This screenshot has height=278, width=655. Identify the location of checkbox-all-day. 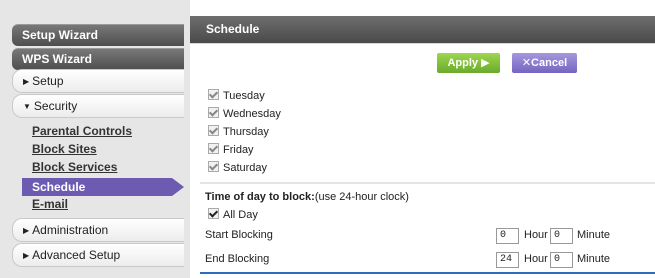
(213, 213).